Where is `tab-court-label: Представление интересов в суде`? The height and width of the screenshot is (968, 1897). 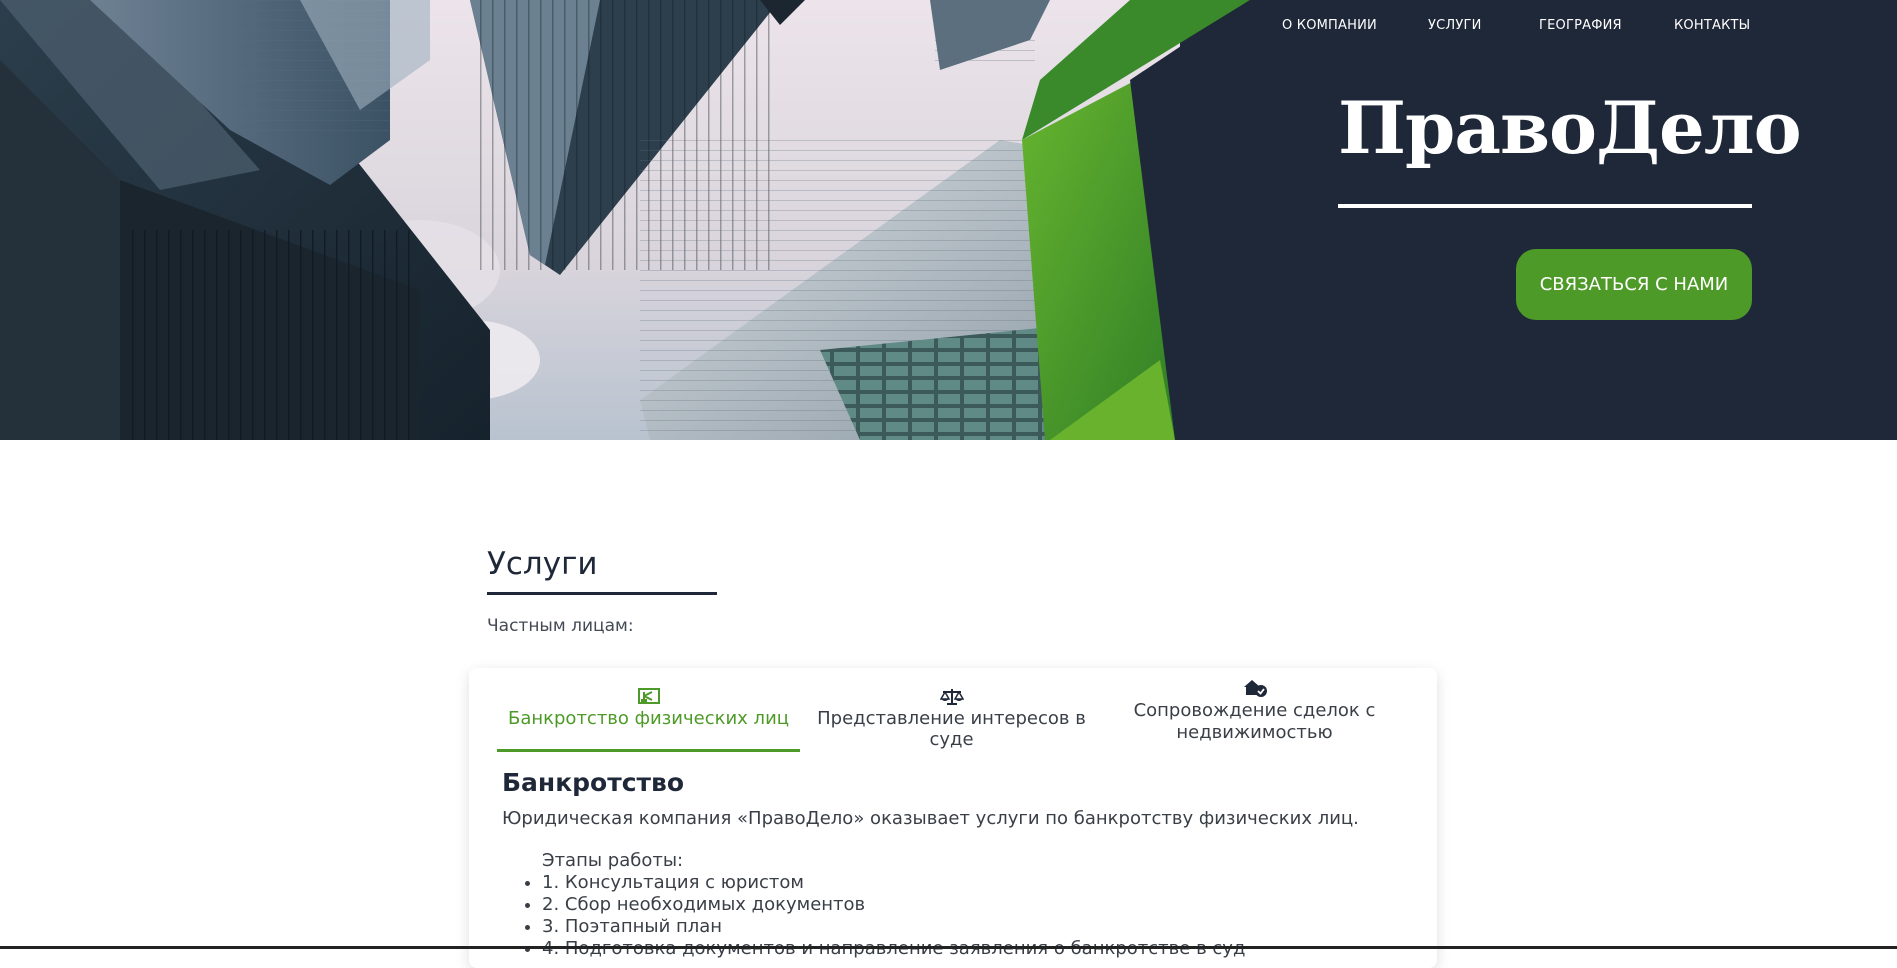
tab-court-label: Представление интересов в суде is located at coordinates (951, 729).